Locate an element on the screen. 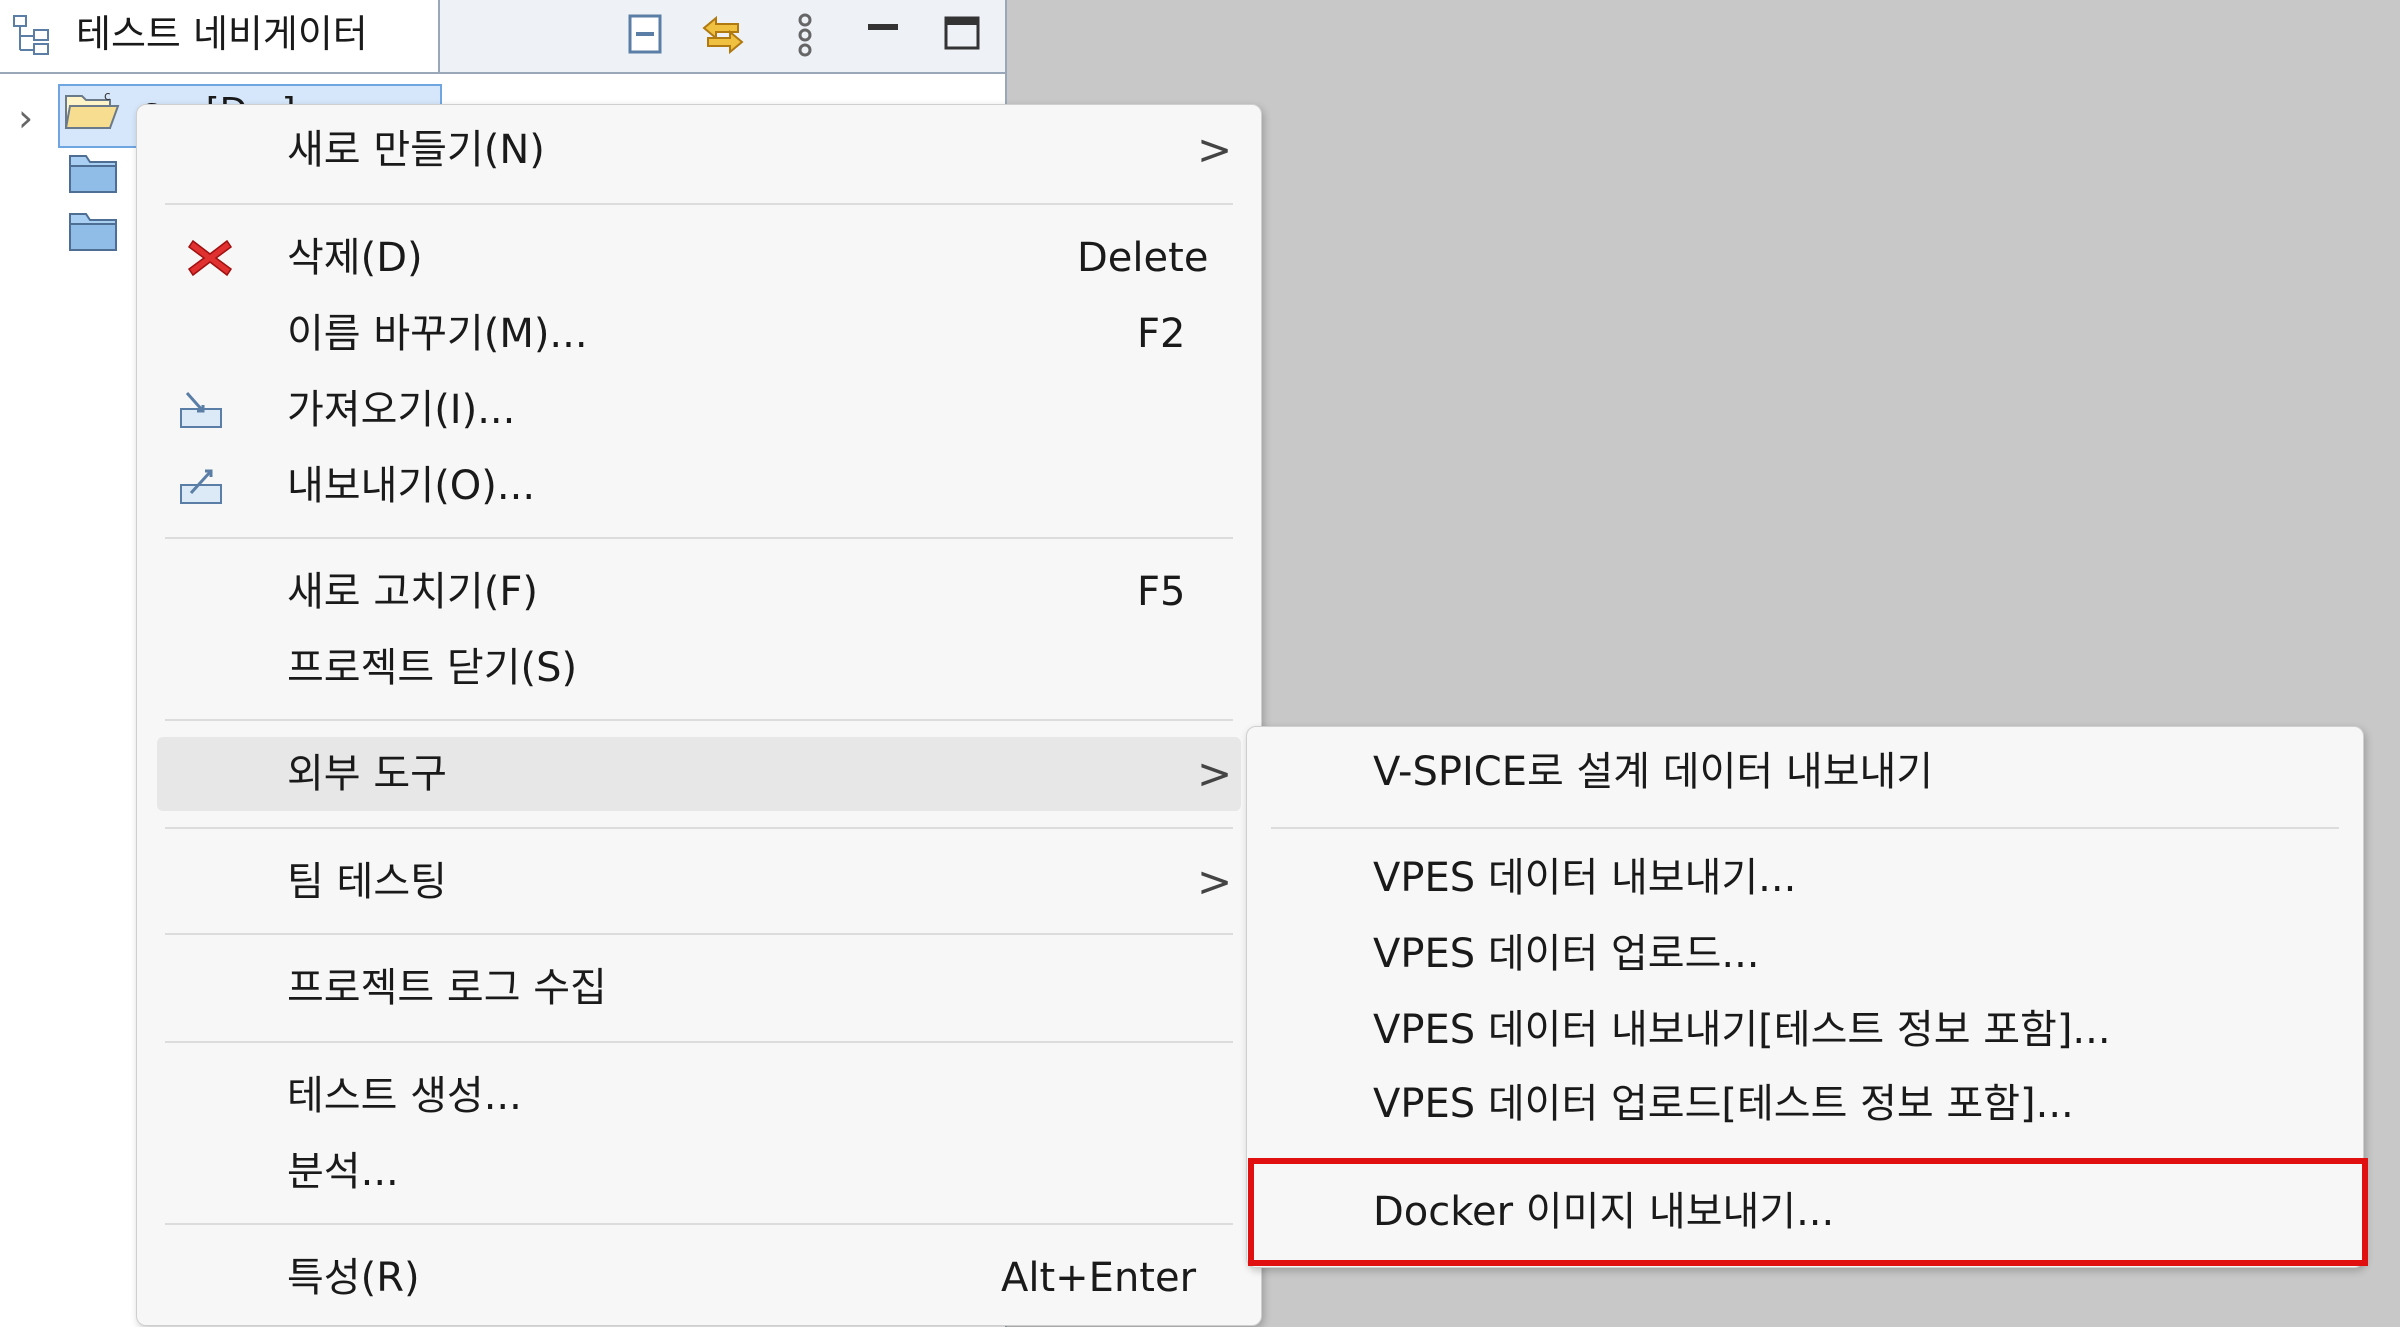 Image resolution: width=2400 pixels, height=1327 pixels. menu-item-label: 외부 도구 is located at coordinates (367, 774).